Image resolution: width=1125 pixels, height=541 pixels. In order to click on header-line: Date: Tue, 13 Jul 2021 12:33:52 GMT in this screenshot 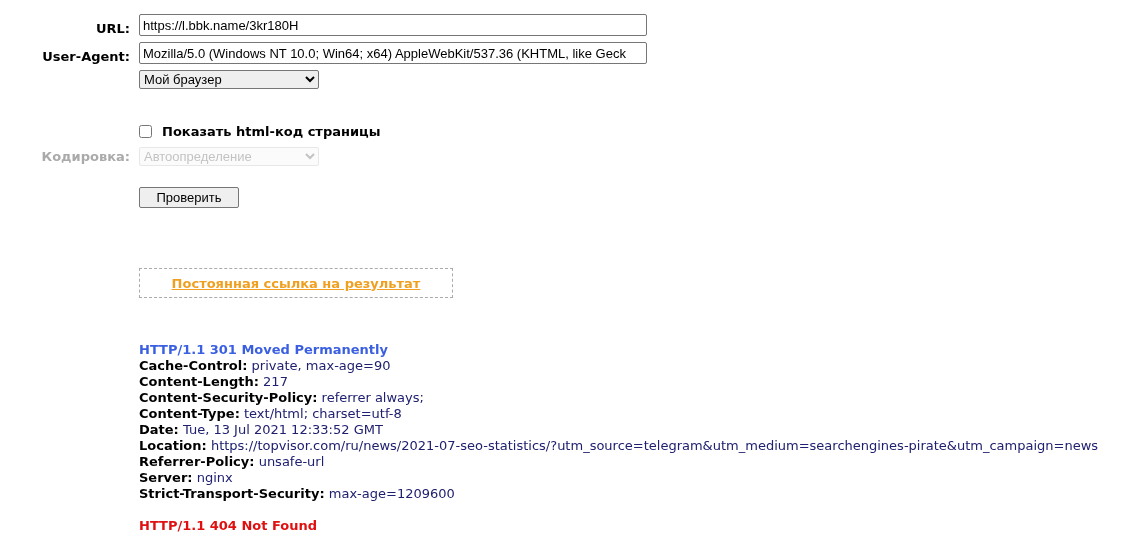, I will do `click(261, 430)`.